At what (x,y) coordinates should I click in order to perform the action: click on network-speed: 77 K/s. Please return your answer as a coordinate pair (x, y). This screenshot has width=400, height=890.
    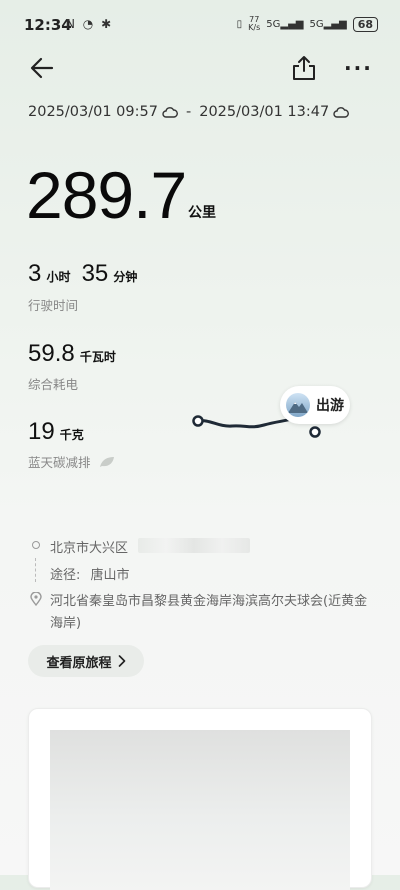
    Looking at the image, I should click on (254, 24).